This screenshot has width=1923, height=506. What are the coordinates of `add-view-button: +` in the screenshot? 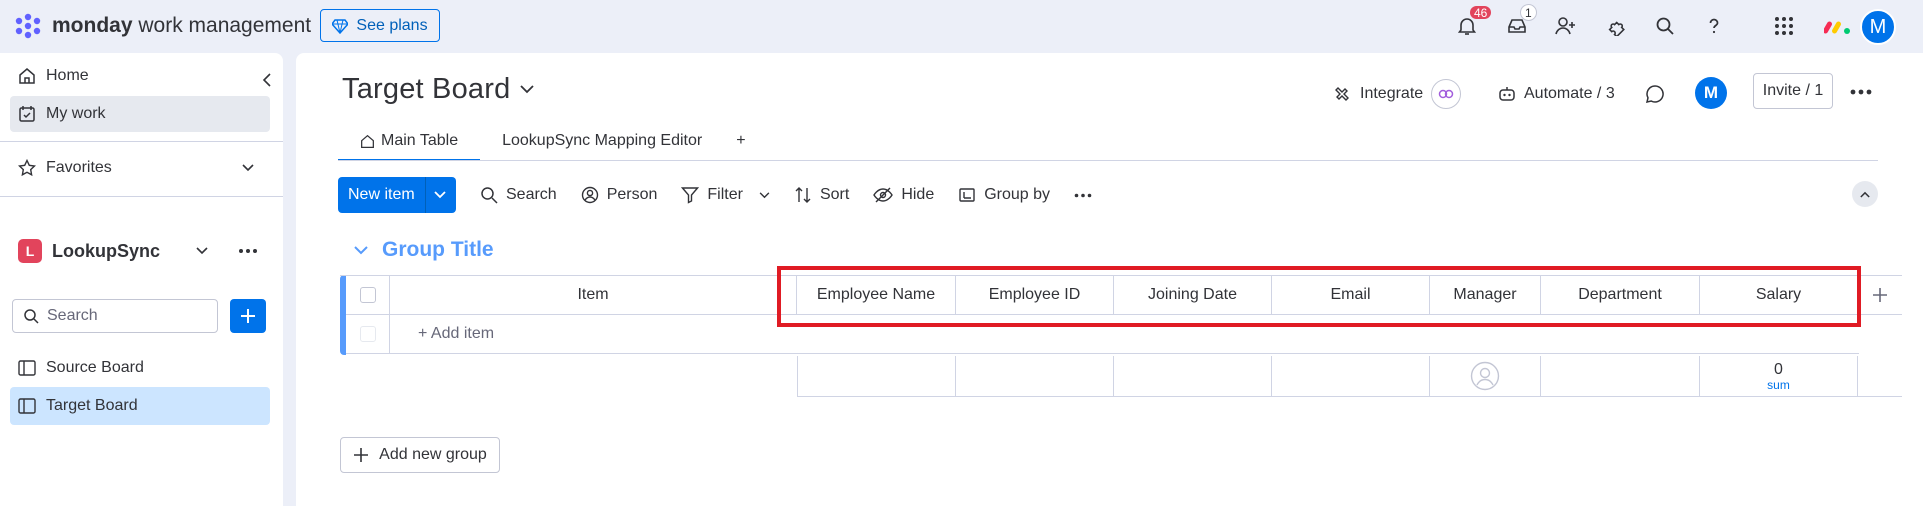 It's located at (740, 141).